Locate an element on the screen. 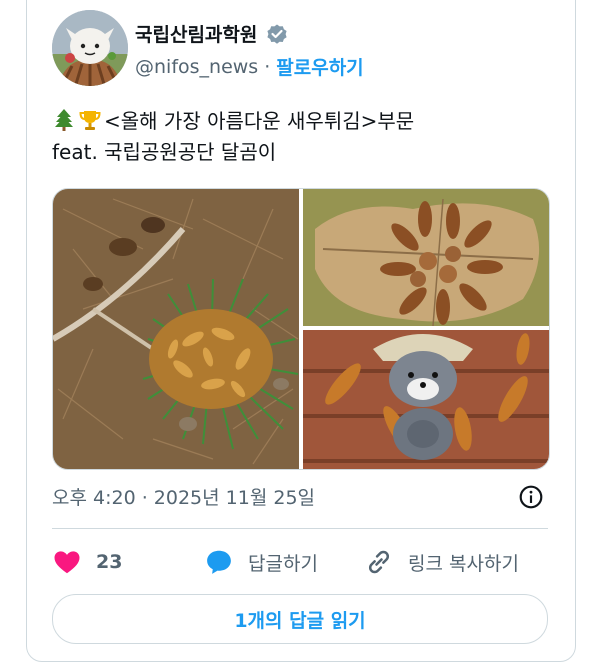 Image resolution: width=600 pixels, height=668 pixels. reply-bubble-icon is located at coordinates (219, 562).